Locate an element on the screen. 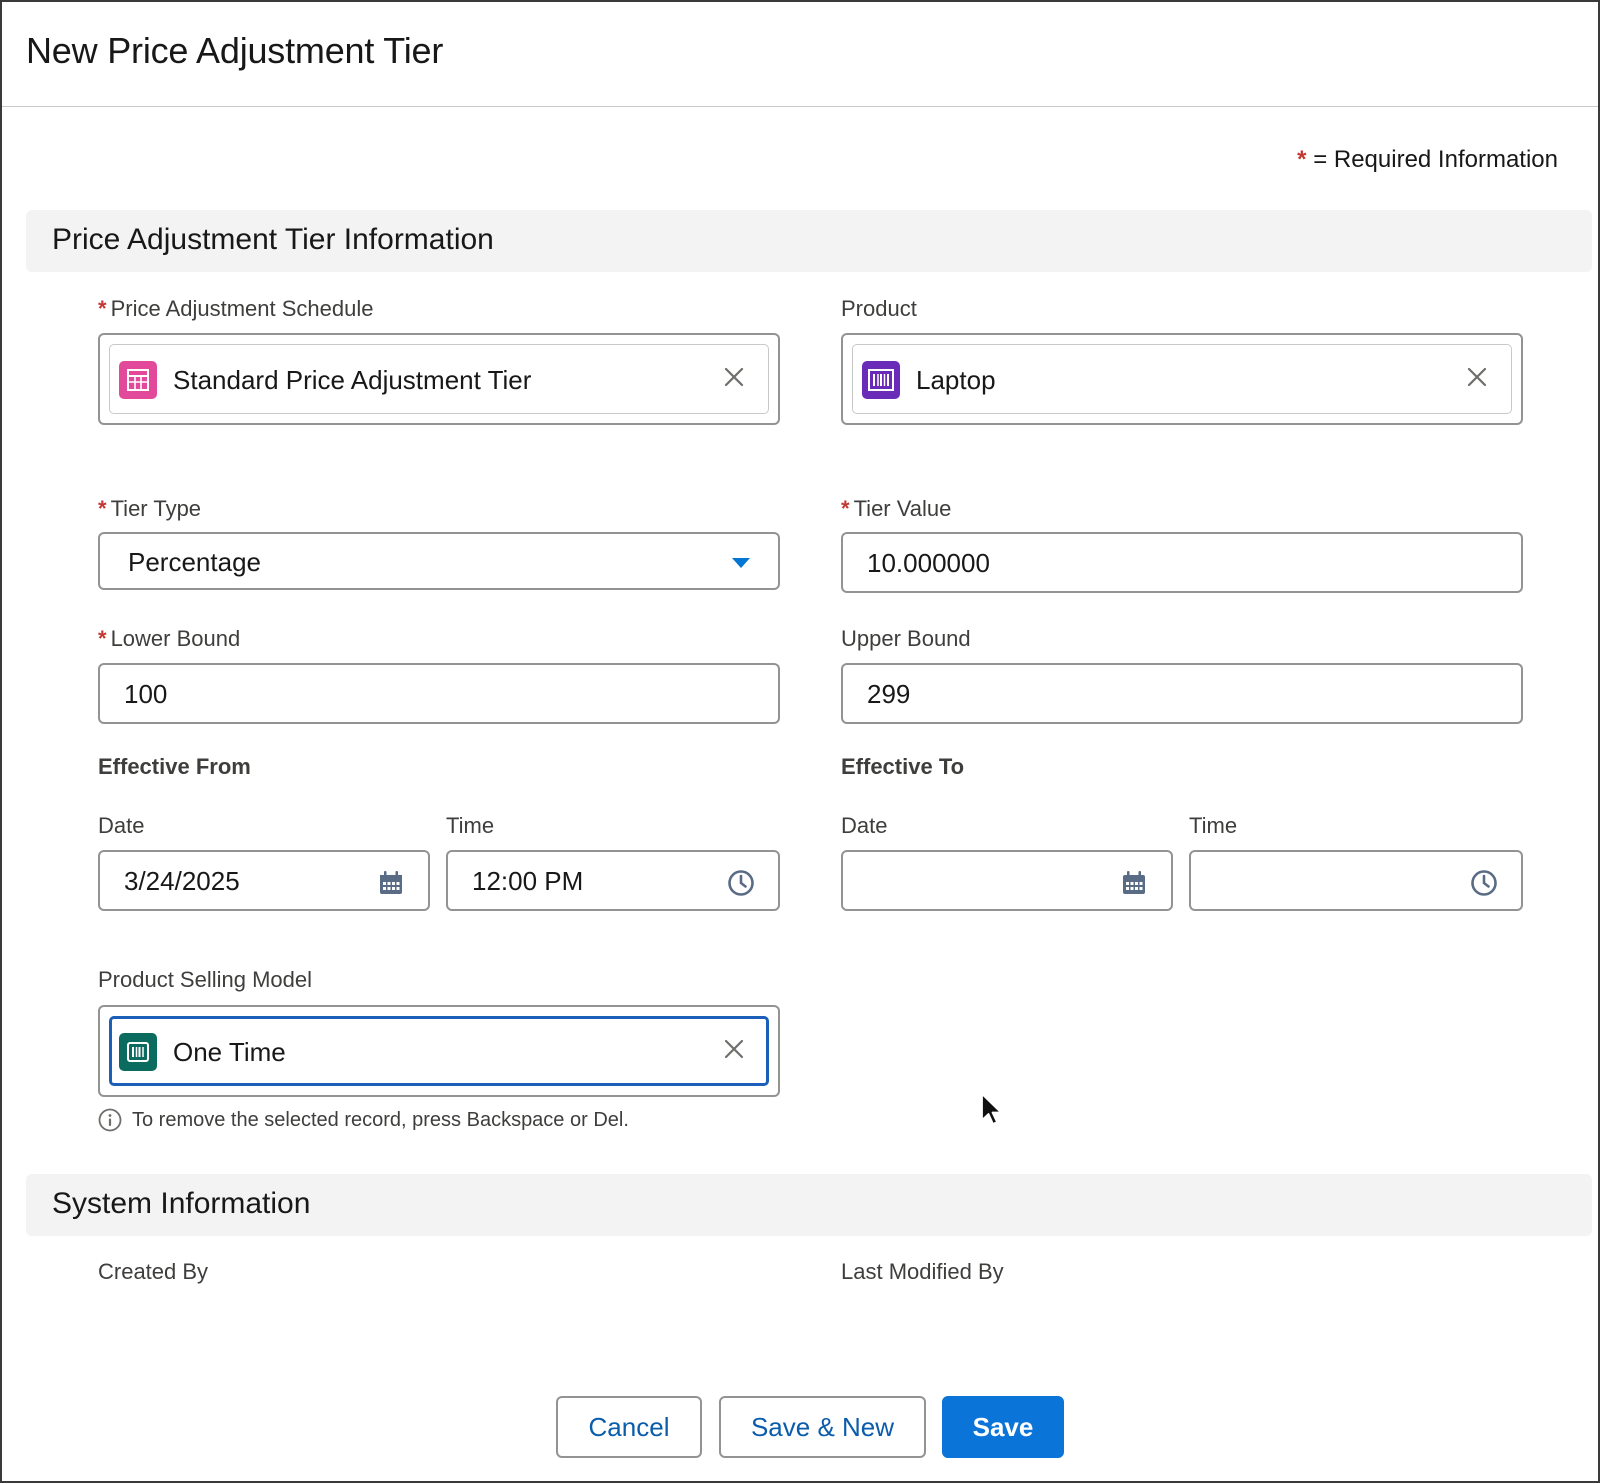 Image resolution: width=1600 pixels, height=1483 pixels. tier-value-text: 10.000000 is located at coordinates (928, 563).